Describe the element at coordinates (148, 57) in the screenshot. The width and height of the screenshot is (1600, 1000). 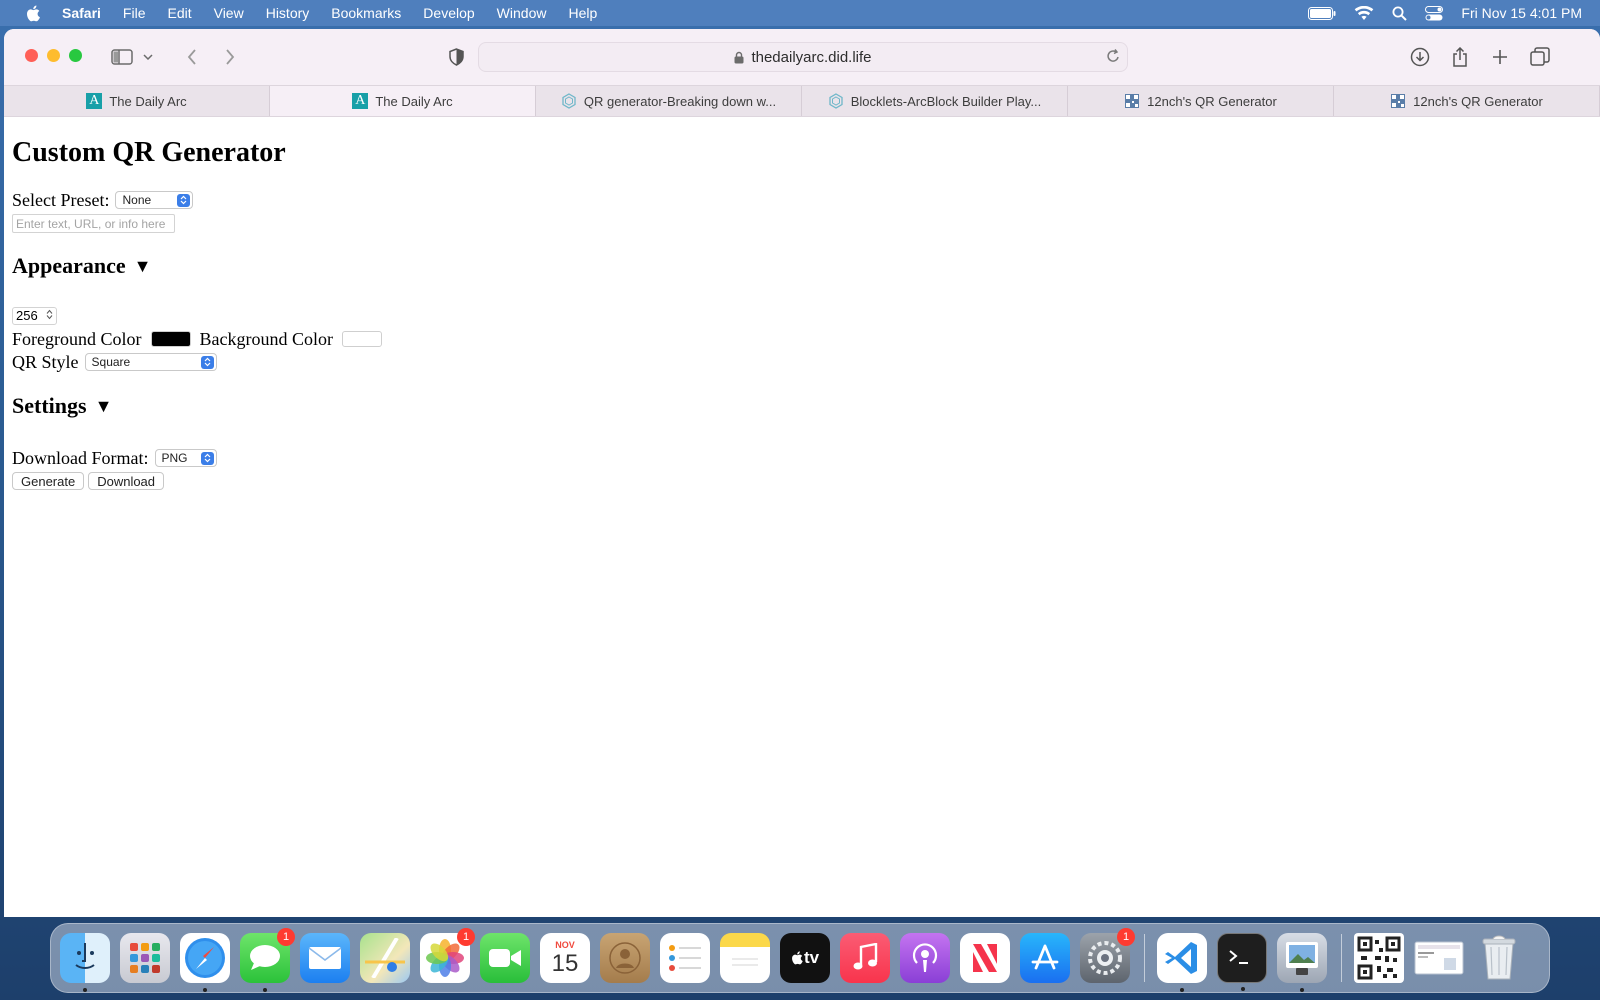
I see `chevron-down-icon` at that location.